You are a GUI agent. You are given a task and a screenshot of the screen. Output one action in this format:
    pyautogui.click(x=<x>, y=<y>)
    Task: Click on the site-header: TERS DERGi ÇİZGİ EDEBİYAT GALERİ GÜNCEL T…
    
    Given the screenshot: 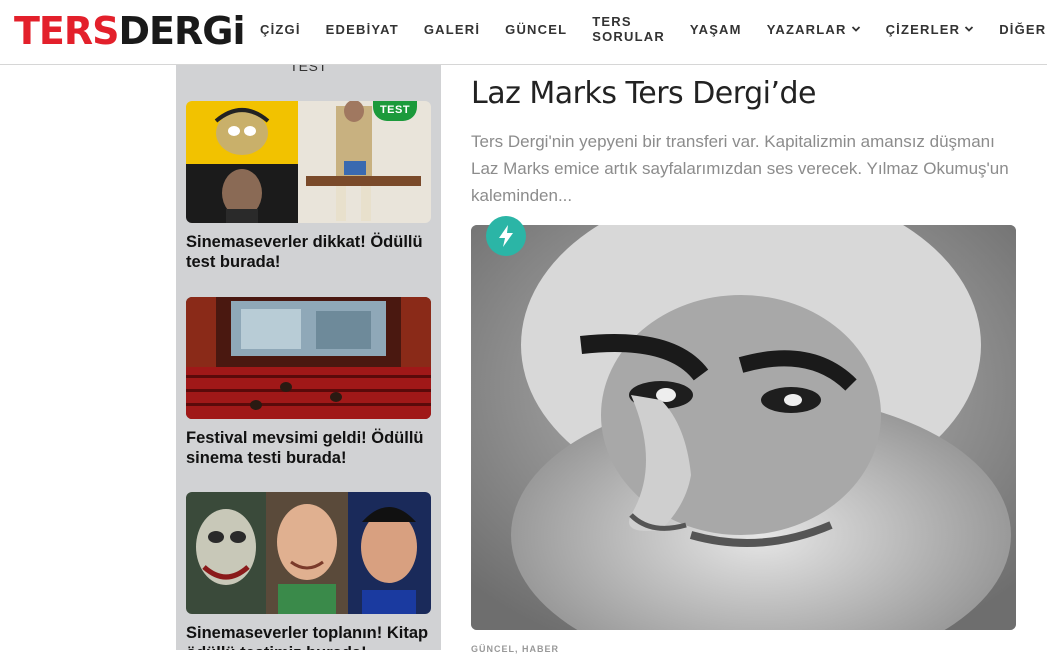 What is the action you would take?
    pyautogui.click(x=523, y=32)
    